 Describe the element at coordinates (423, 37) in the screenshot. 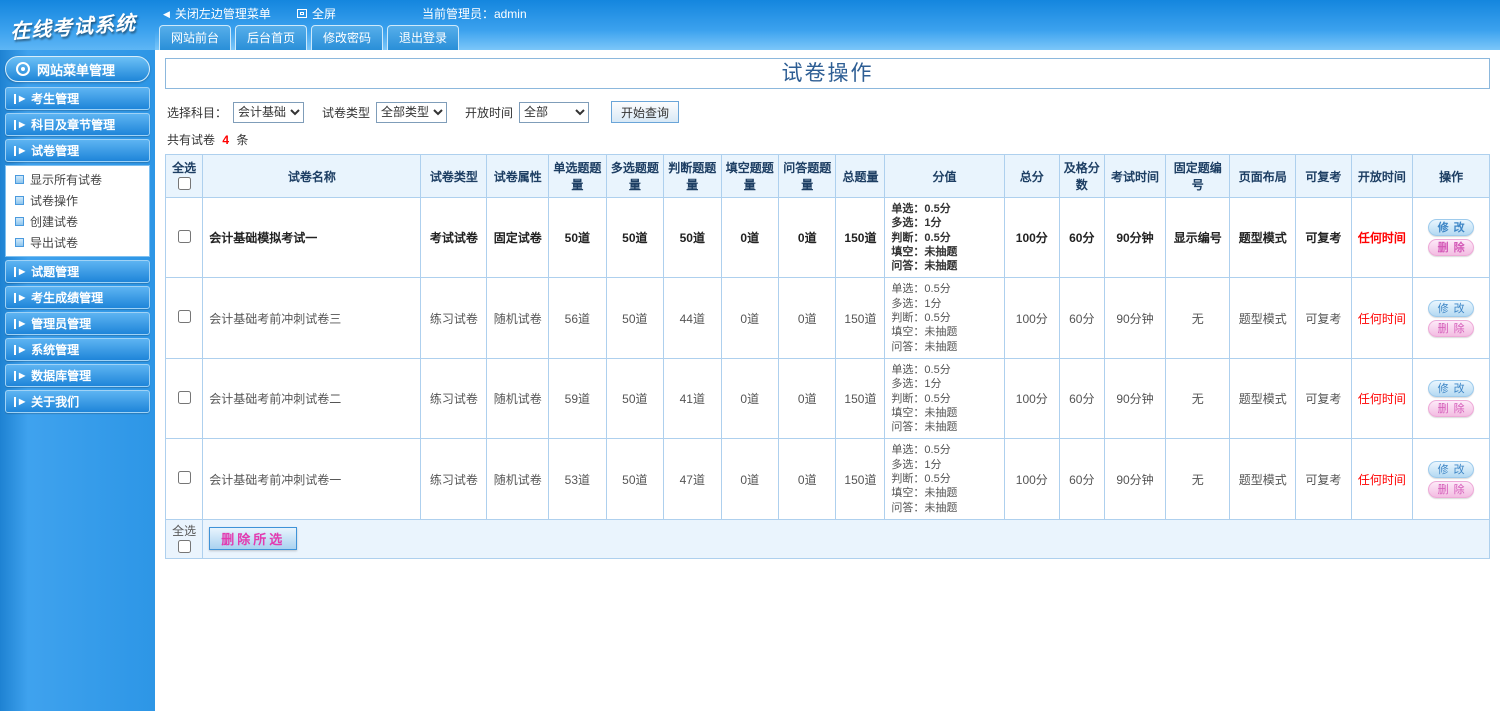

I see `tab-logout: 退出登录` at that location.